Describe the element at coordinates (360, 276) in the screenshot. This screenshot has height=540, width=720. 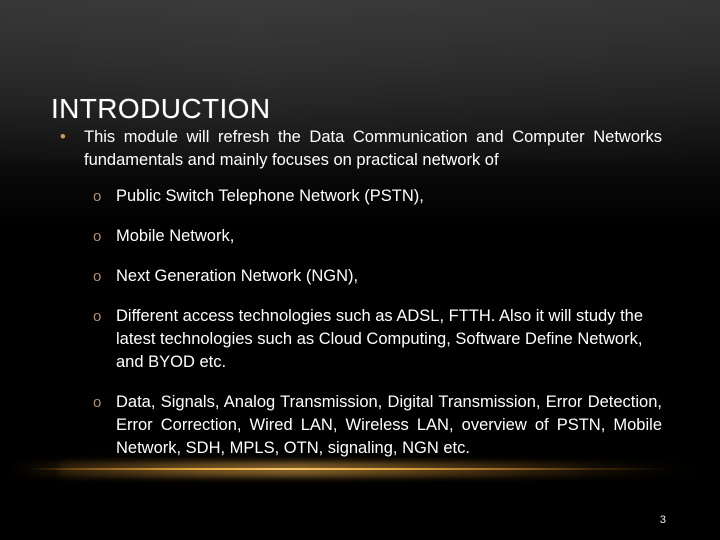
I see `list-item: o Next Generation Network (NGN),` at that location.